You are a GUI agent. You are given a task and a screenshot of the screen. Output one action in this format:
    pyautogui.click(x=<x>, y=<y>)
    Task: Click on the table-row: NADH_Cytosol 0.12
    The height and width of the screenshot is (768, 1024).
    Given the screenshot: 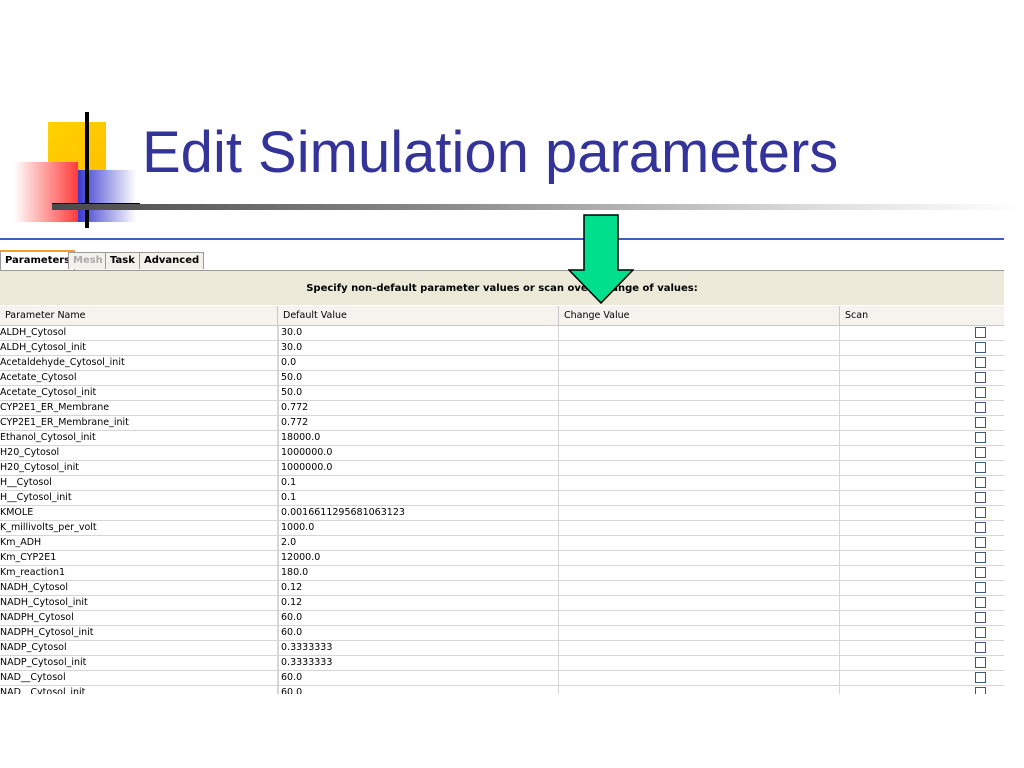 What is the action you would take?
    pyautogui.click(x=502, y=588)
    